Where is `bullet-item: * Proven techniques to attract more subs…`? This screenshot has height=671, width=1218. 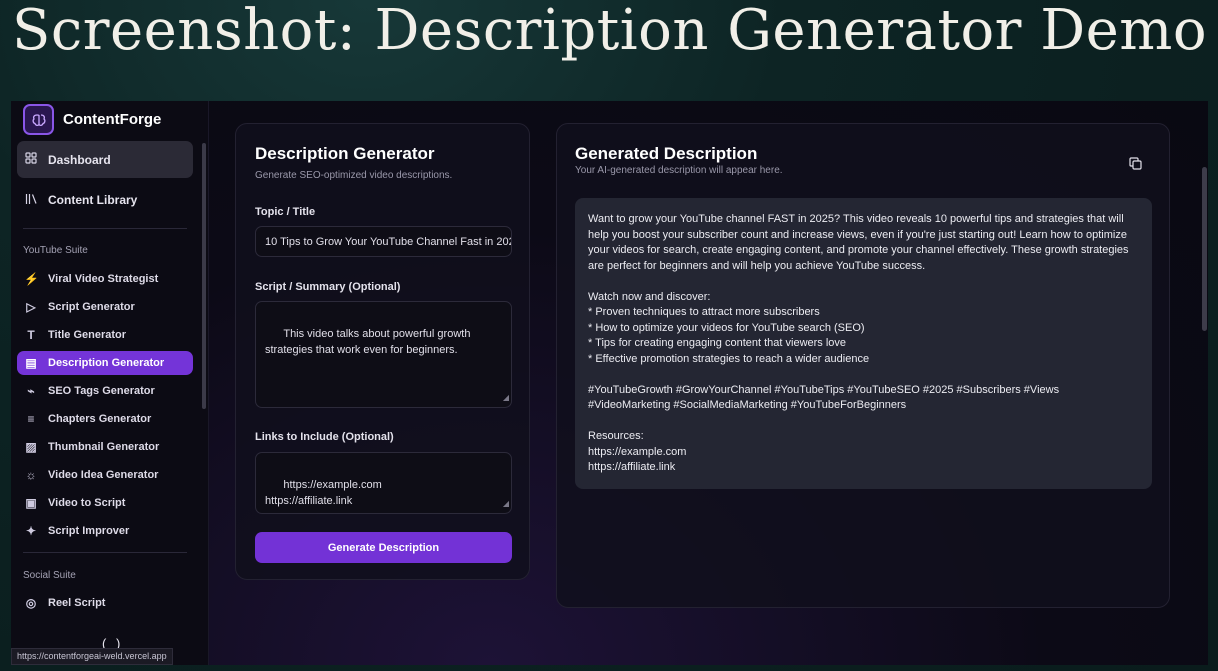
bullet-item: * Proven techniques to attract more subs… is located at coordinates (704, 312).